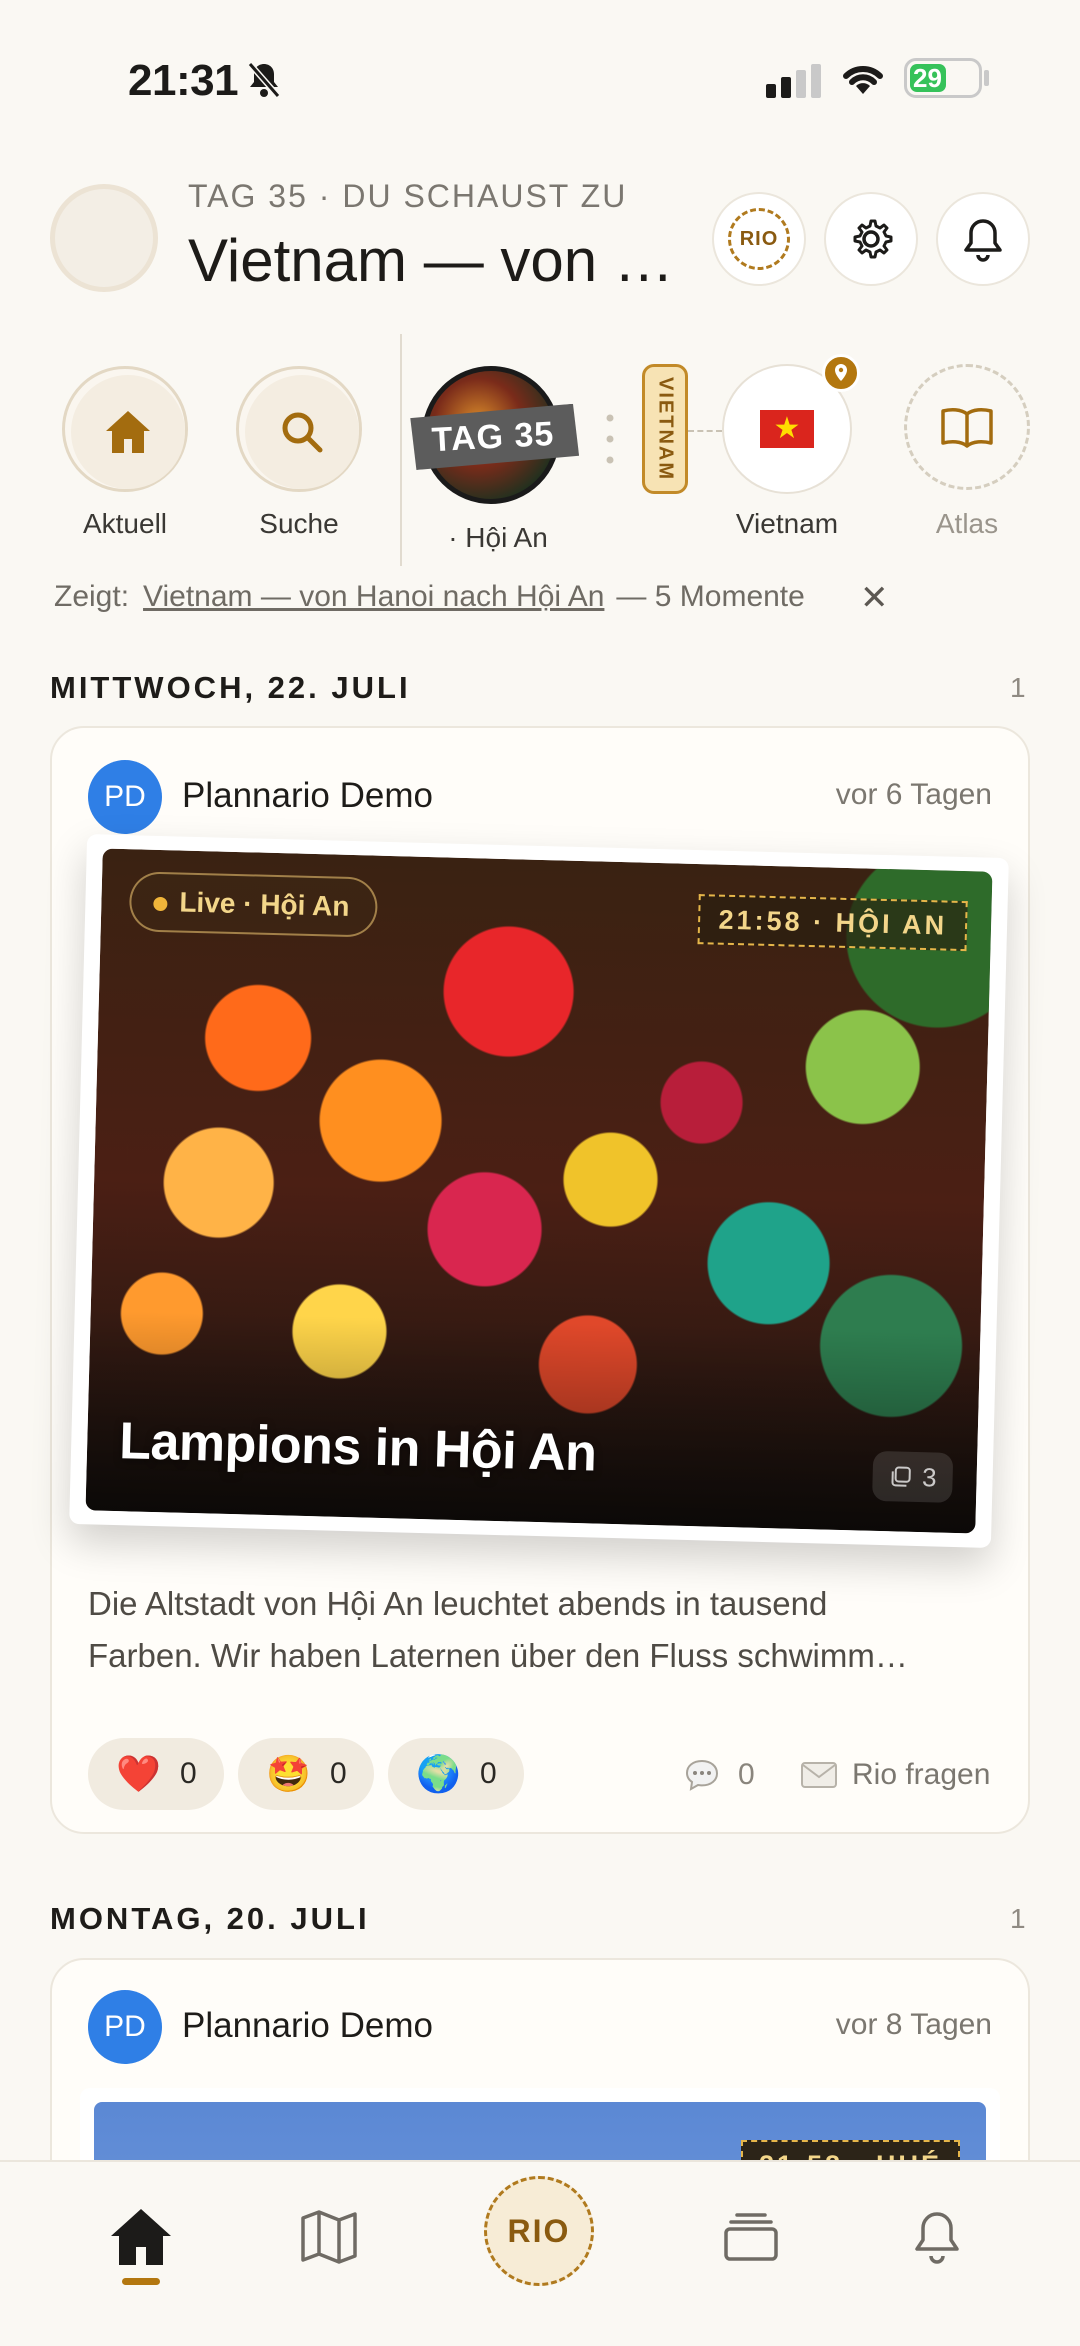 Image resolution: width=1080 pixels, height=2346 pixels. I want to click on photo-count: 3, so click(929, 1477).